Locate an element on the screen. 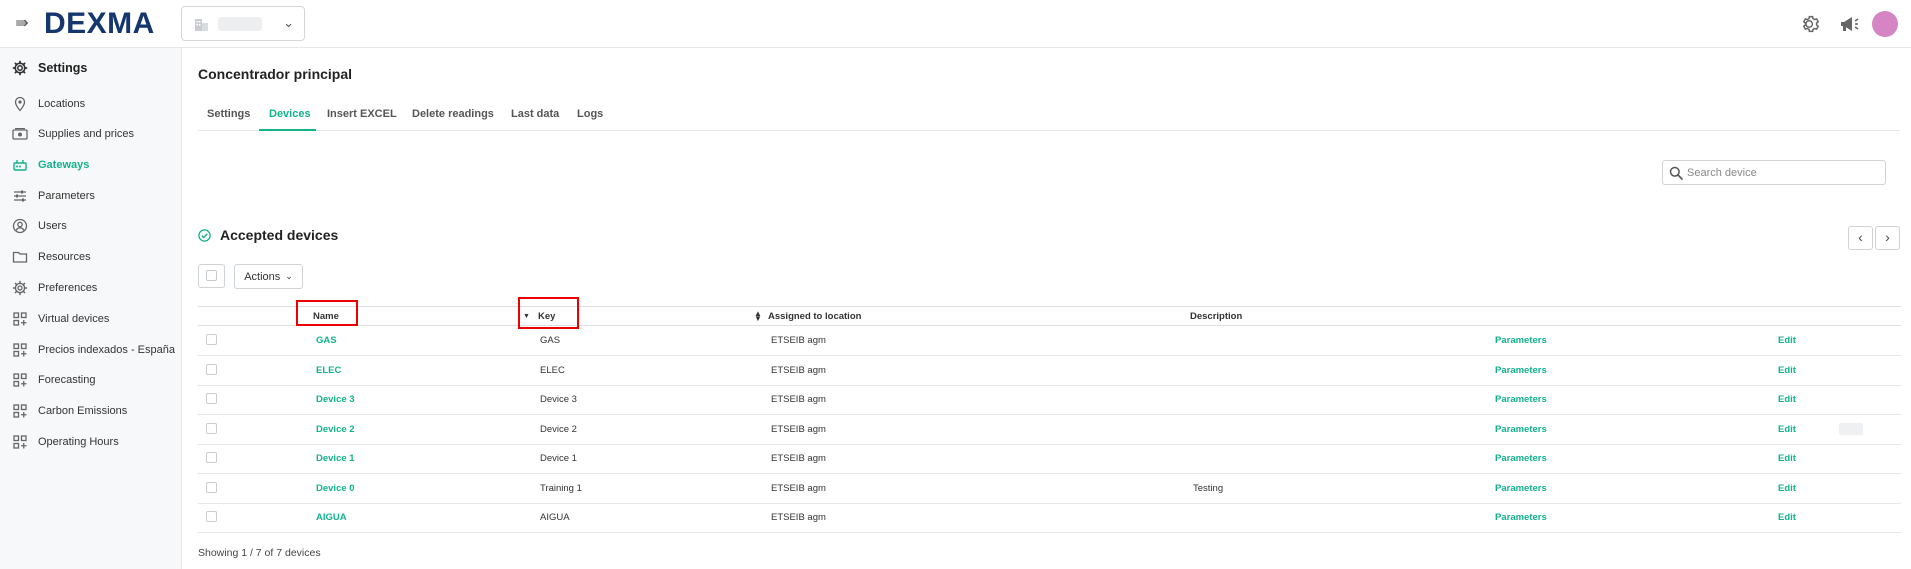 This screenshot has height=569, width=1911. sidebar-item-users: Users is located at coordinates (94, 226).